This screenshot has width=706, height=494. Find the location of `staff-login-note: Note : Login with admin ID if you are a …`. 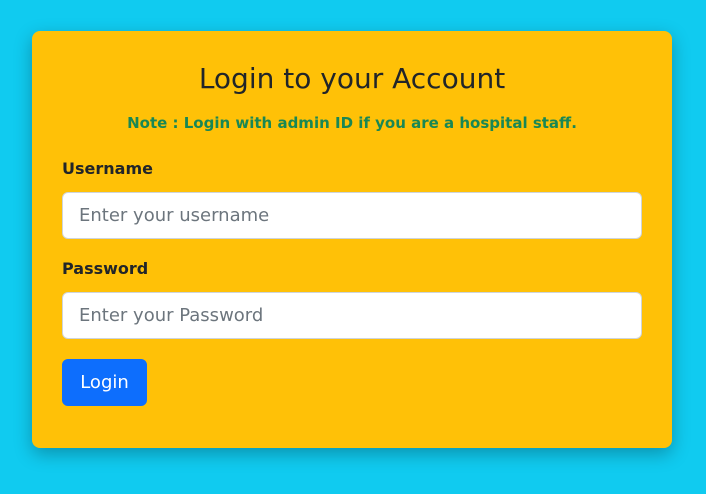

staff-login-note: Note : Login with admin ID if you are a … is located at coordinates (352, 123).